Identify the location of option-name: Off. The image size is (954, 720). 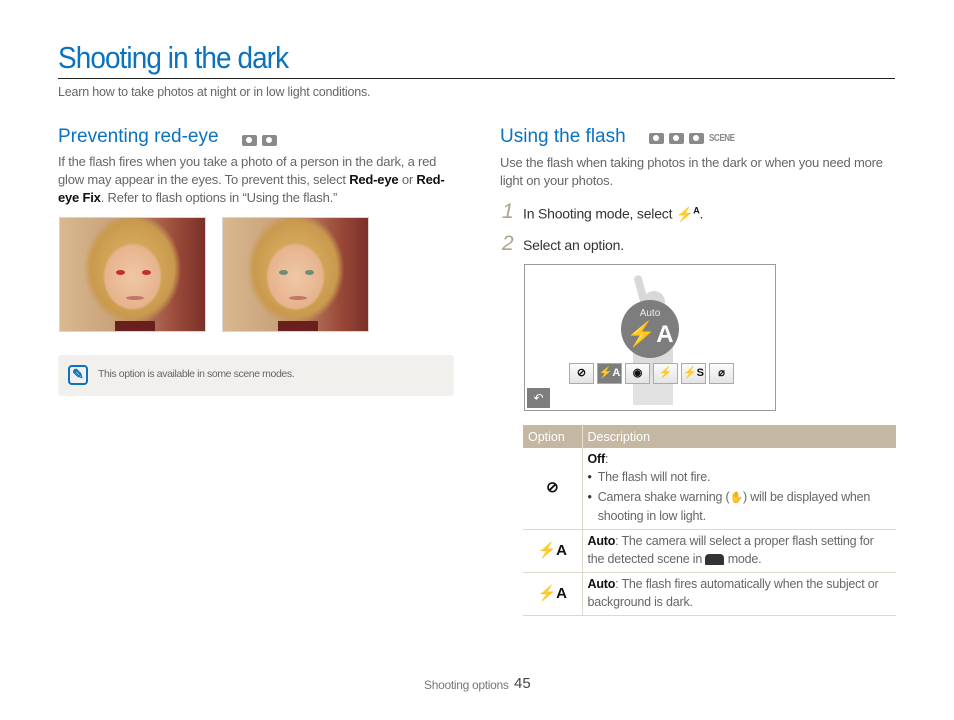
(596, 459).